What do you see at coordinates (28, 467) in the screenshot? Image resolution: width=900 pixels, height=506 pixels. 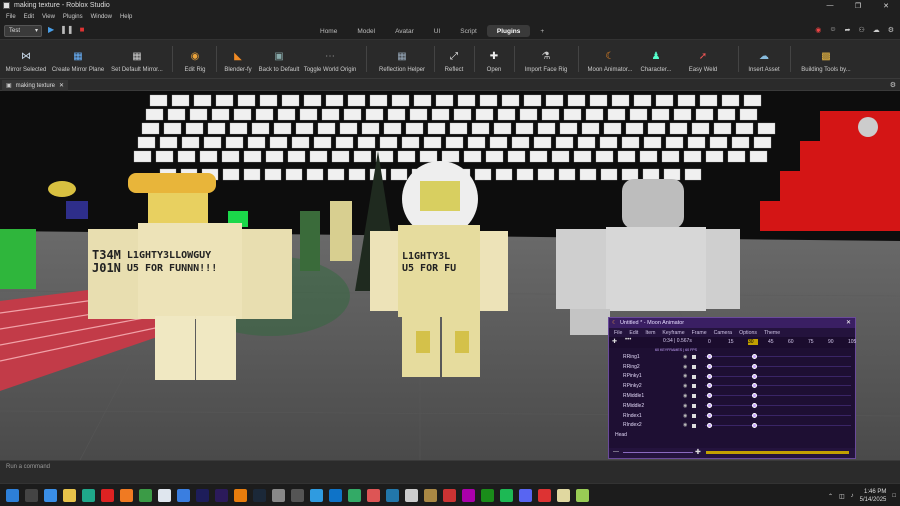 I see `command-input: Run a command` at bounding box center [28, 467].